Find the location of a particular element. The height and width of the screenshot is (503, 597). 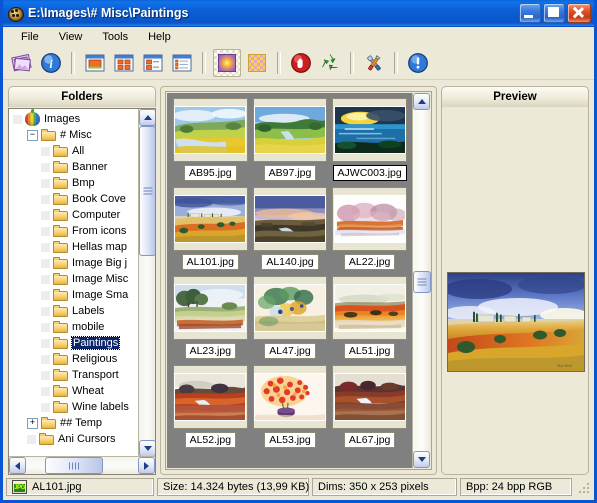

folder-tree-item: − # Misc is located at coordinates (75, 135).